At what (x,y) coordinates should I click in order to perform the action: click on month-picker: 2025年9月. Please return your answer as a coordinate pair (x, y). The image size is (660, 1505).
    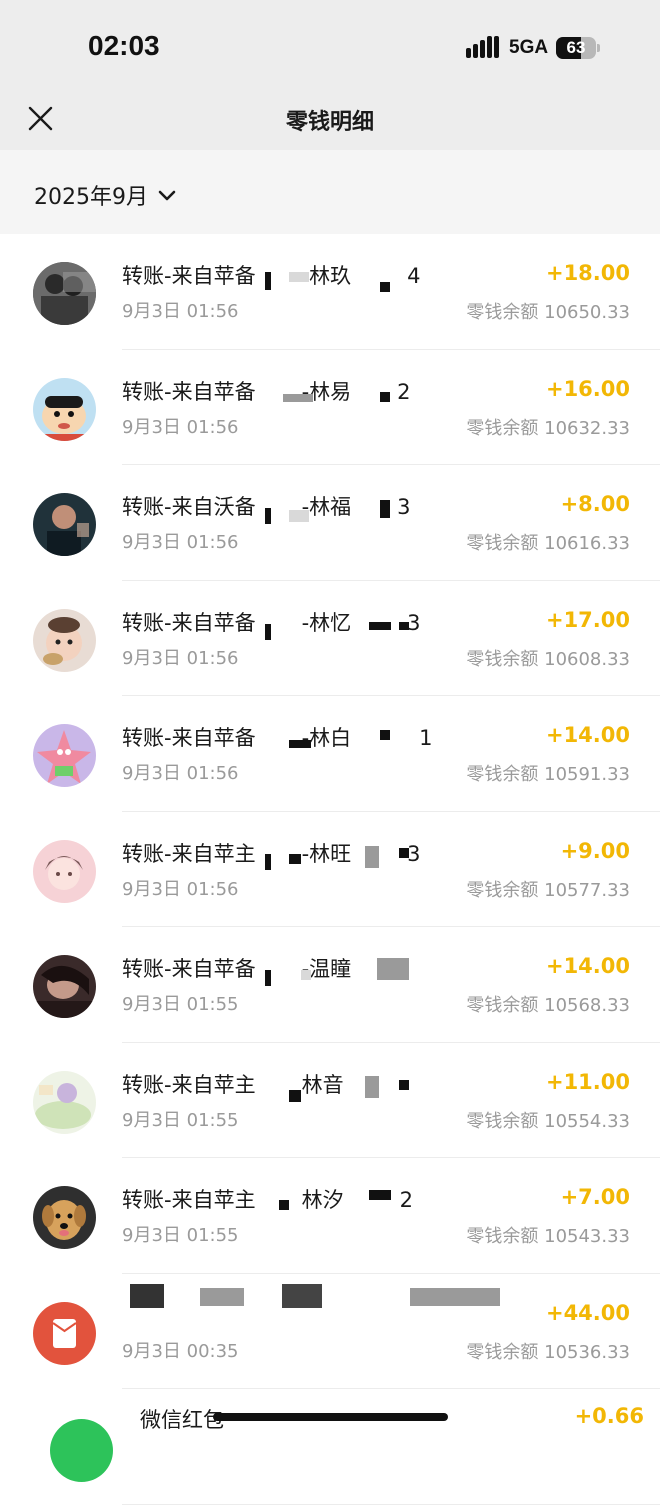
    Looking at the image, I should click on (105, 195).